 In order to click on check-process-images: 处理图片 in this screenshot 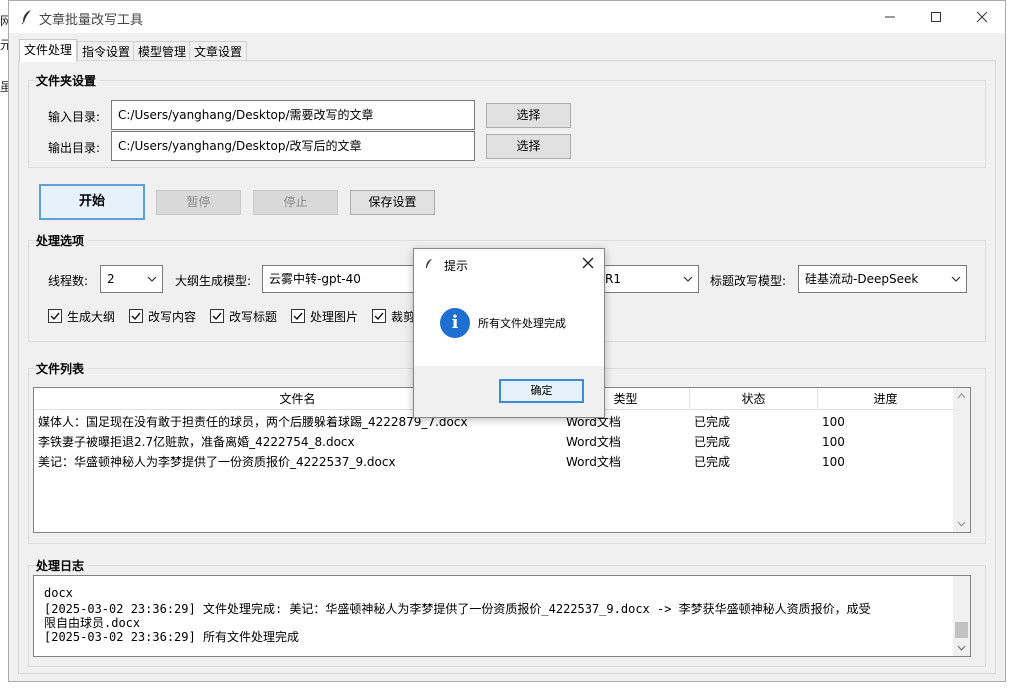, I will do `click(324, 316)`.